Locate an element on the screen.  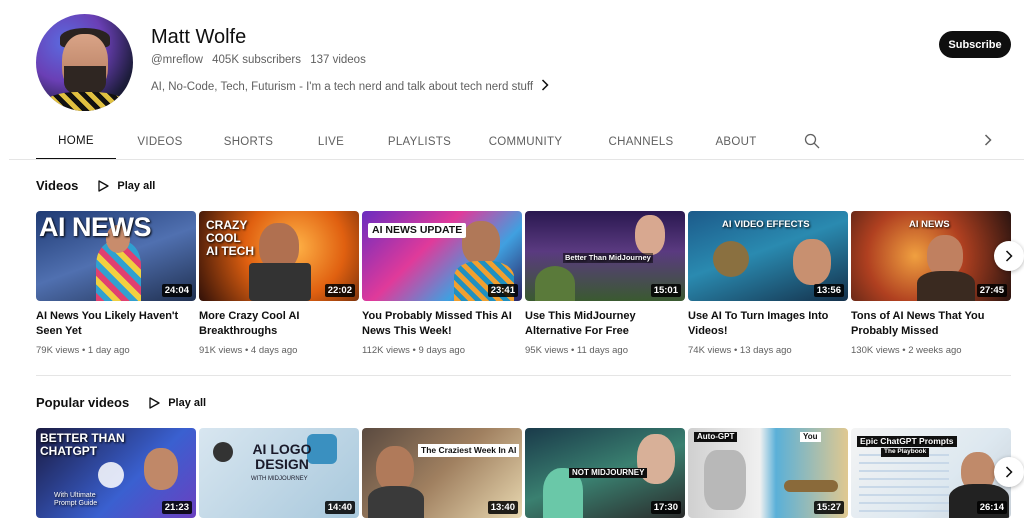
thumbnail-text: AI NEWS is located at coordinates (95, 227).